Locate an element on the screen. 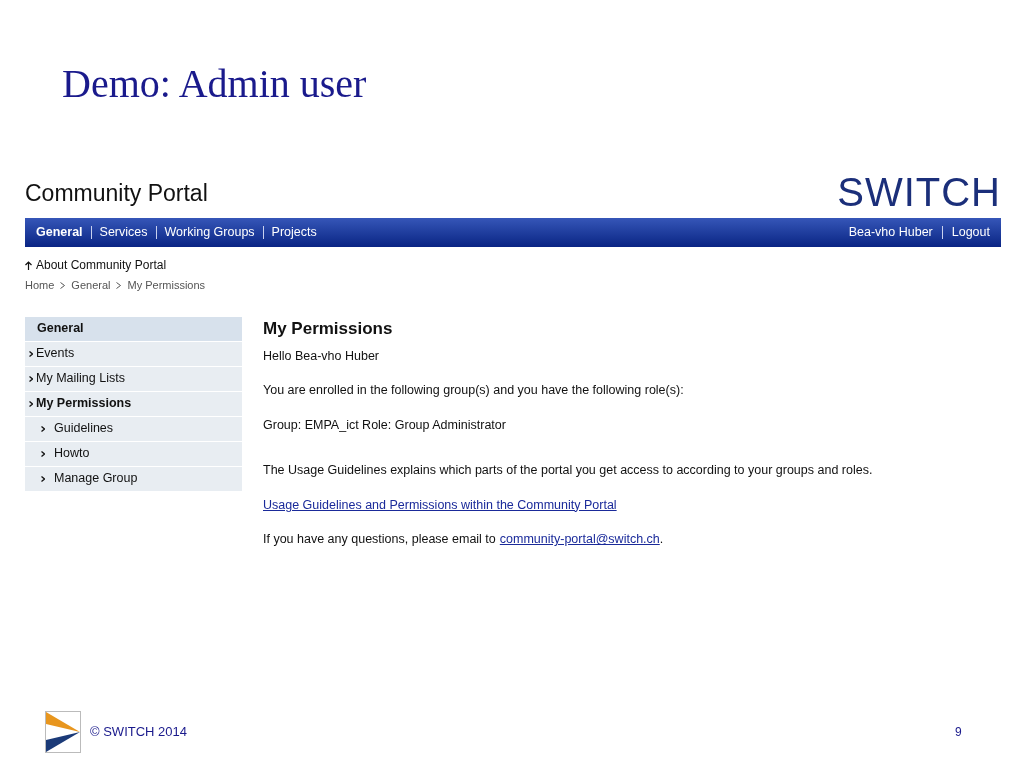 The image size is (1024, 768). nav-tab: Projects is located at coordinates (294, 232).